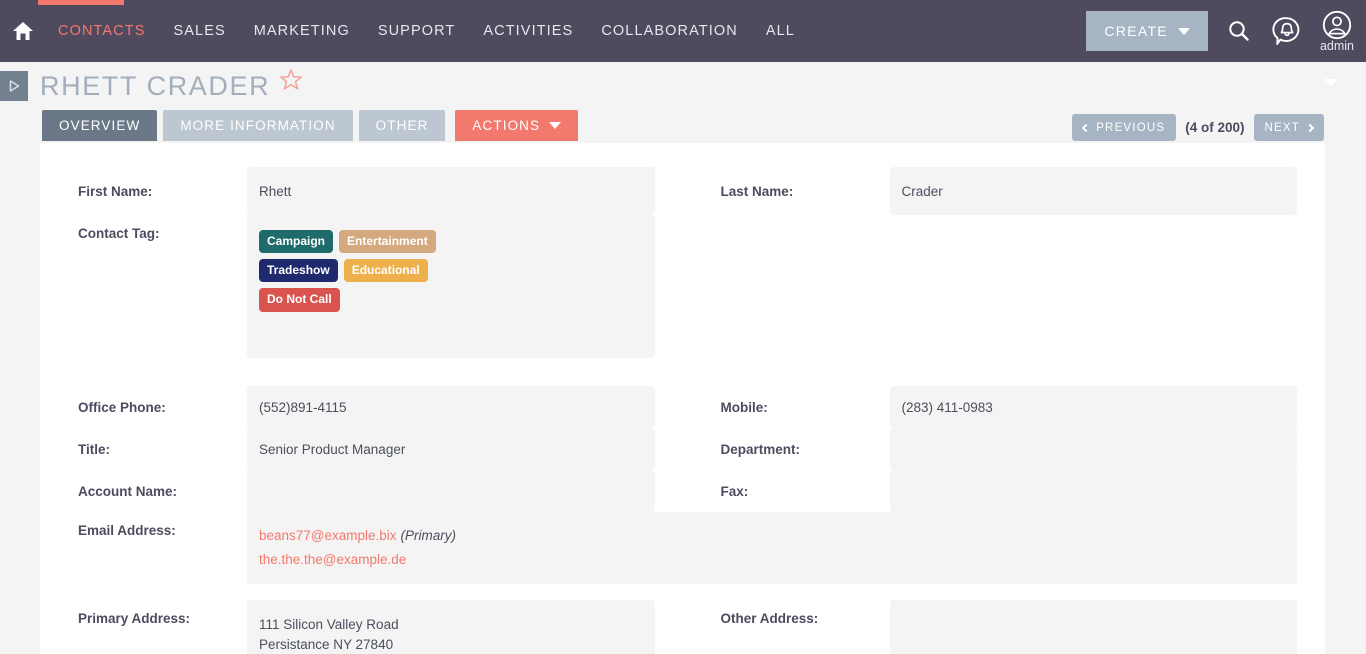 This screenshot has height=654, width=1366. I want to click on record-title-bar: RHETT CRADER, so click(683, 86).